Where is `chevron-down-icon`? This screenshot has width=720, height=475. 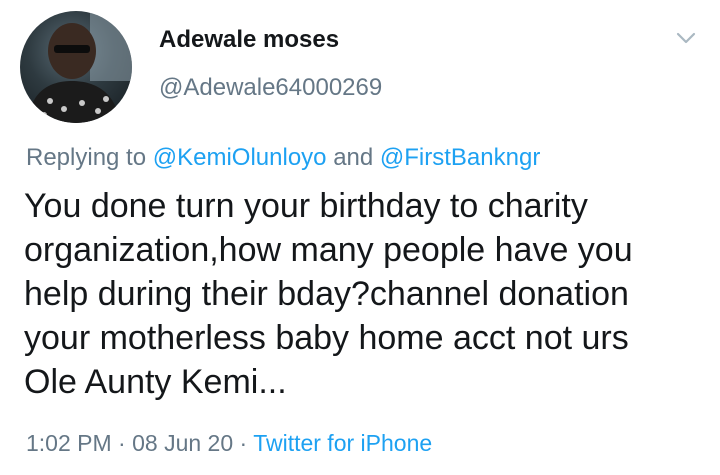
chevron-down-icon is located at coordinates (686, 38).